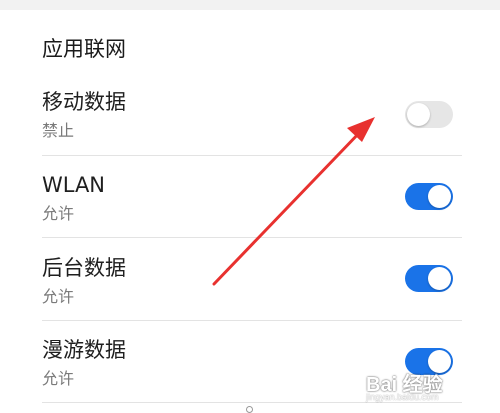 The image size is (500, 413). What do you see at coordinates (84, 350) in the screenshot?
I see `setting-title: 漫游数据` at bounding box center [84, 350].